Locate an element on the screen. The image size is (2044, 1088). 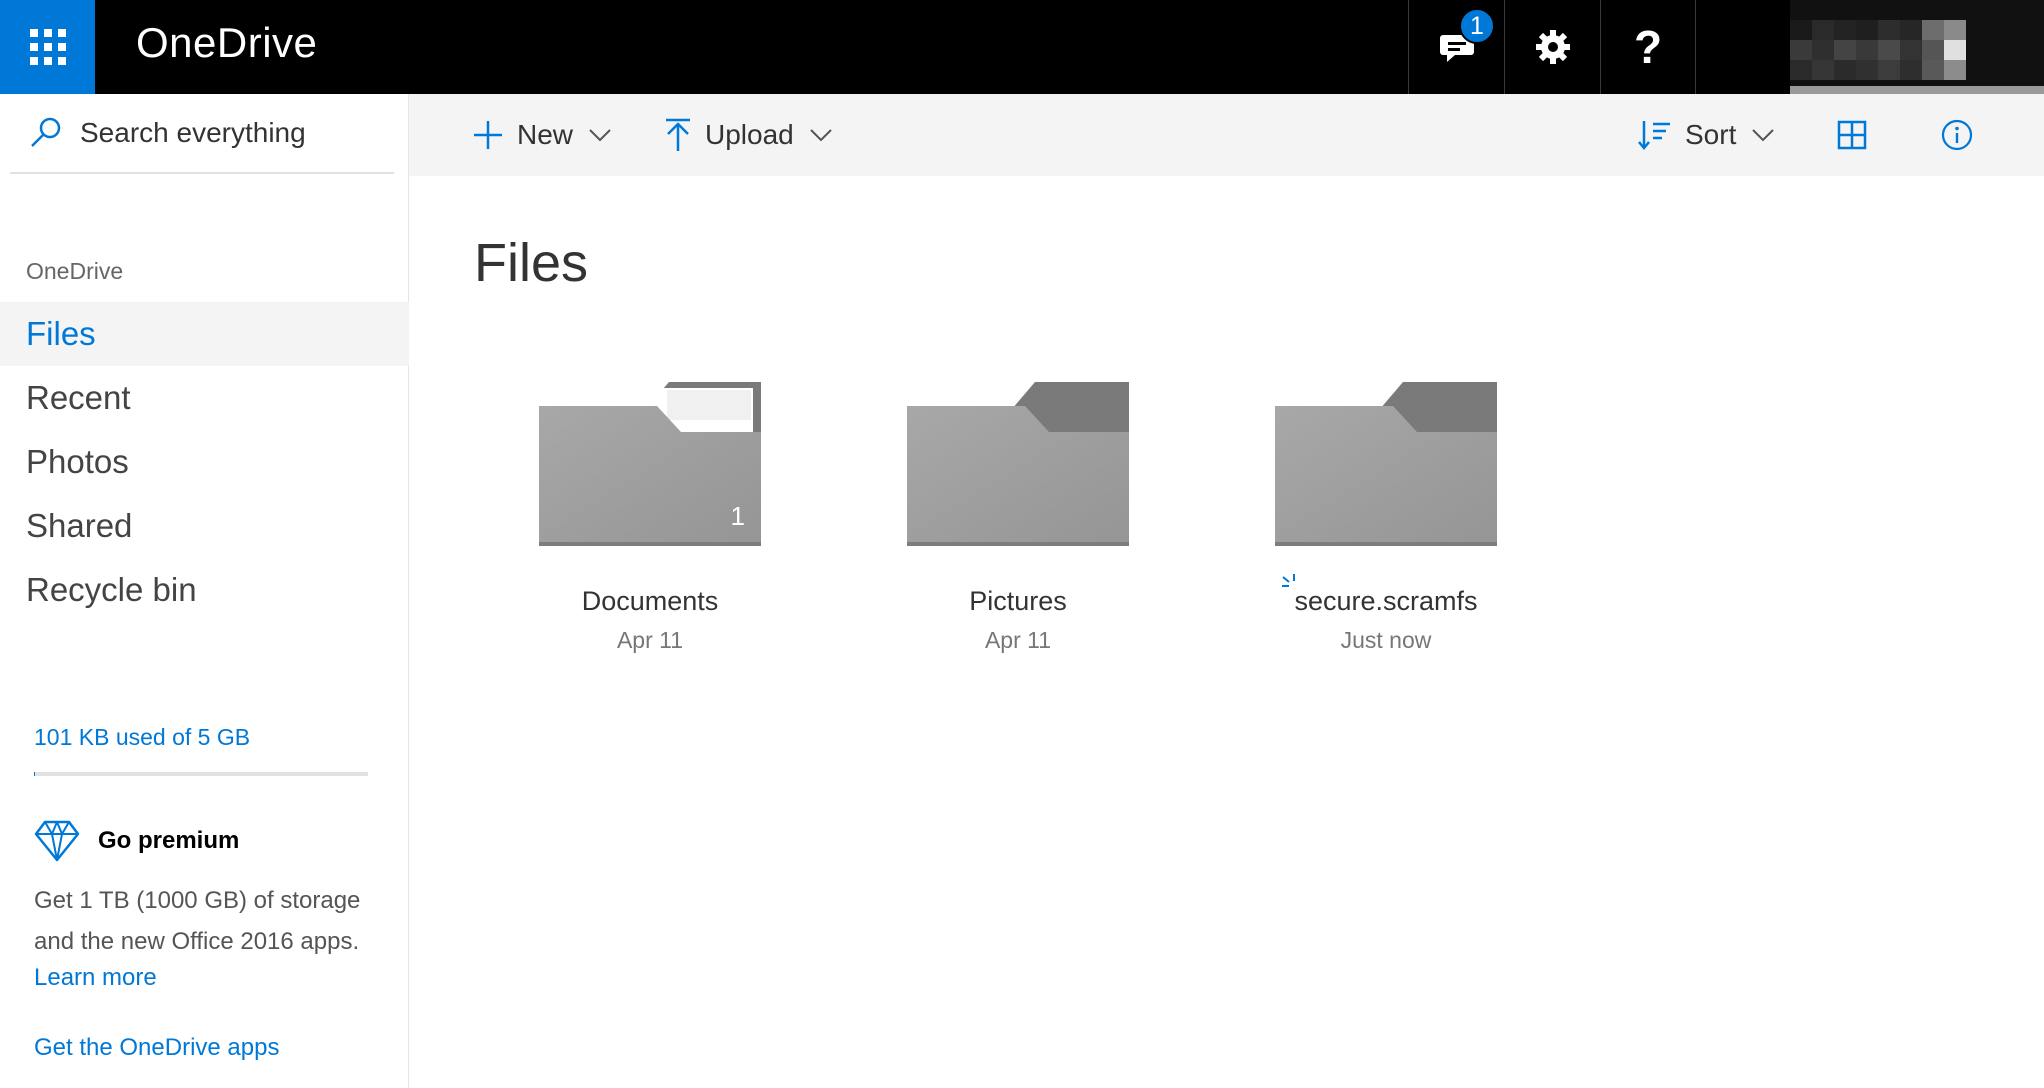
waffle-icon is located at coordinates (47, 47).